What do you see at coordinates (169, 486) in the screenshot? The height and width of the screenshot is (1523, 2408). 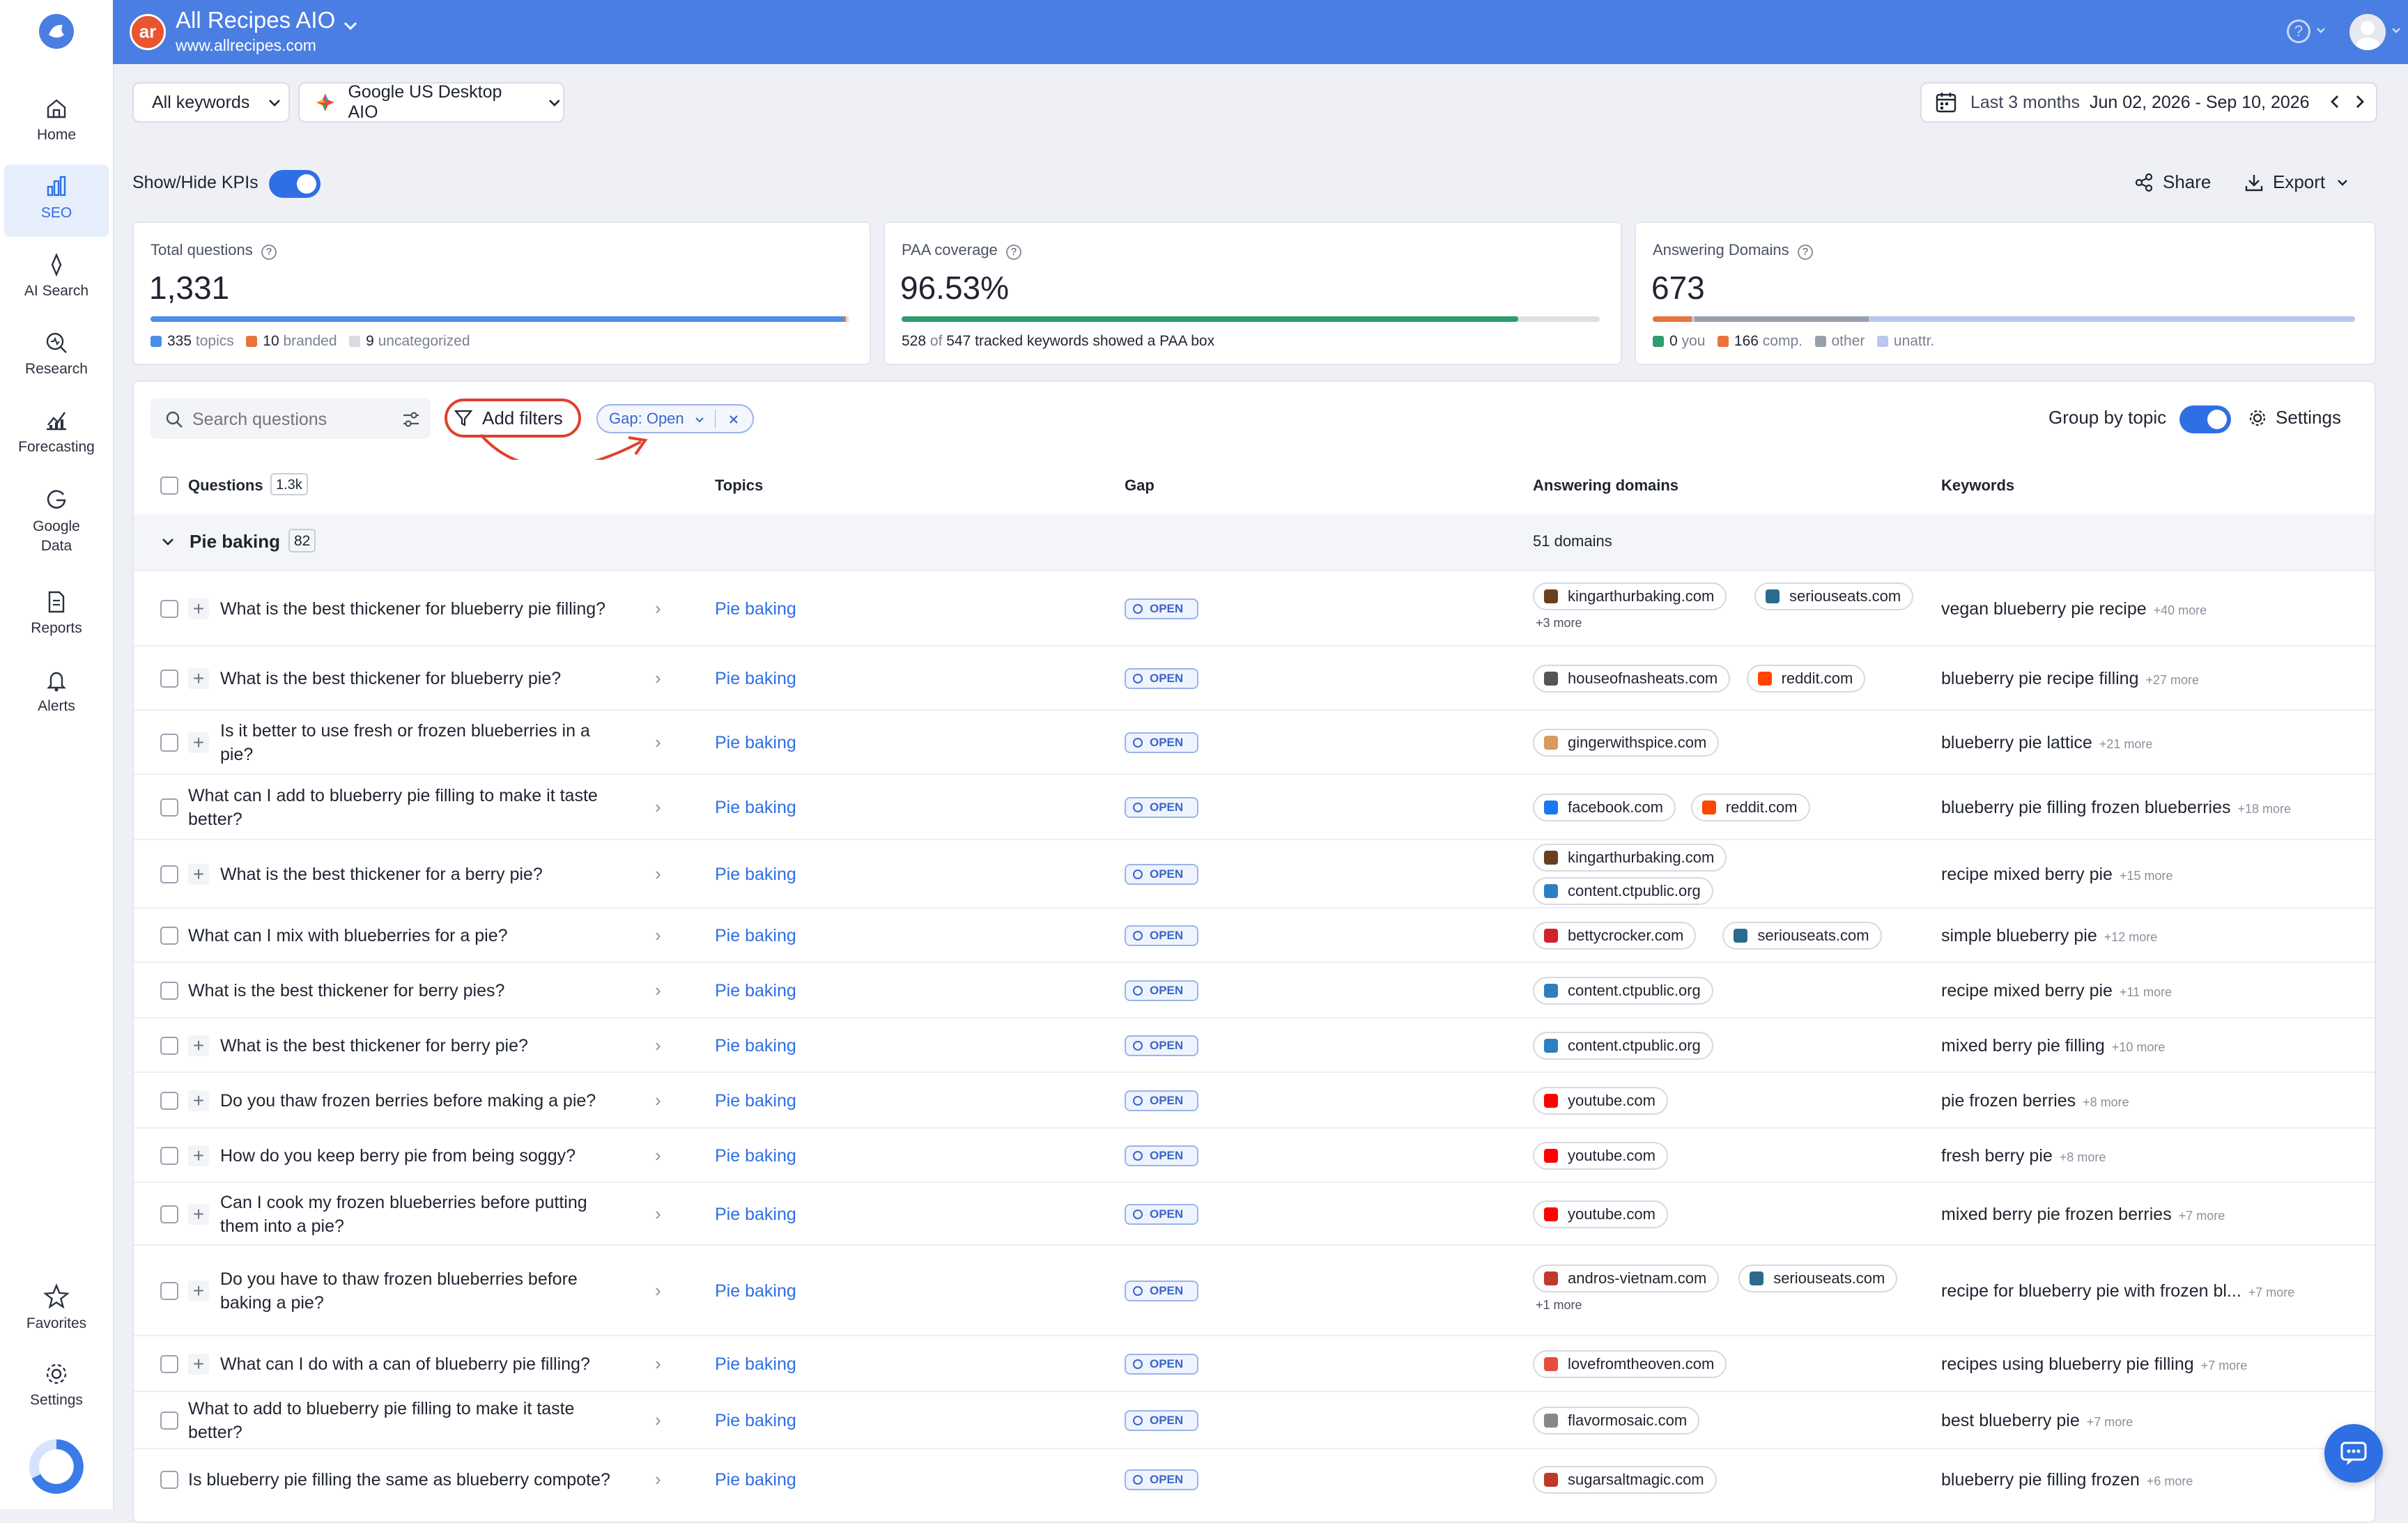 I see `select-all-checkbox` at bounding box center [169, 486].